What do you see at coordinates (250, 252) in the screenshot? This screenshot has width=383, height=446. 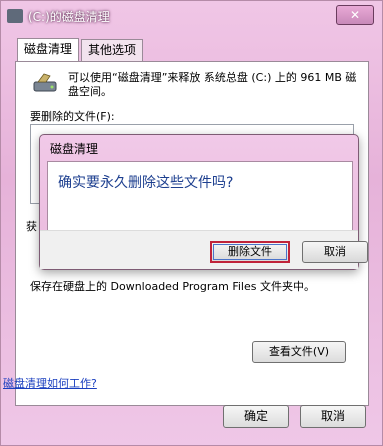 I see `delete-files-button: 删除文件` at bounding box center [250, 252].